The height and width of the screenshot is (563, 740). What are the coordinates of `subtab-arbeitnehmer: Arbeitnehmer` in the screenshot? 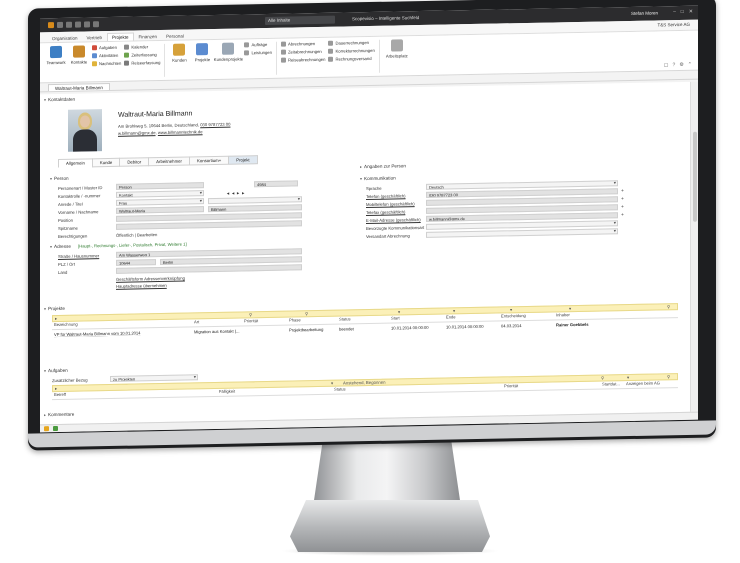 It's located at (168, 161).